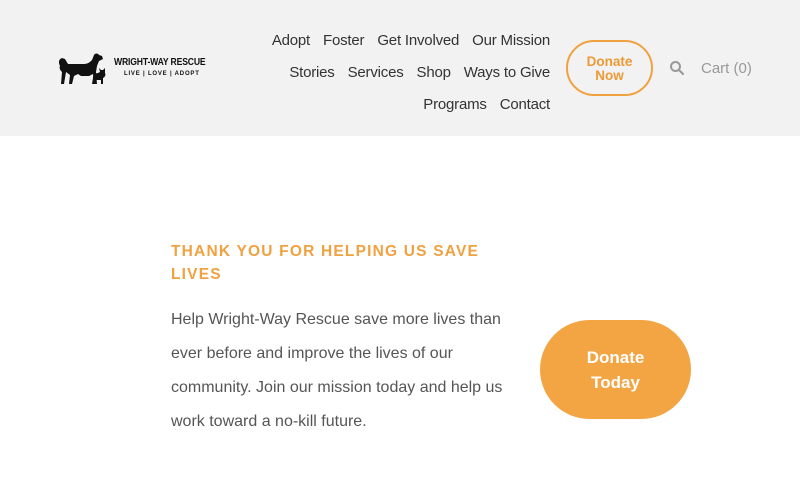 The width and height of the screenshot is (800, 480). I want to click on nav-item-get-involved: Get Involved, so click(418, 40).